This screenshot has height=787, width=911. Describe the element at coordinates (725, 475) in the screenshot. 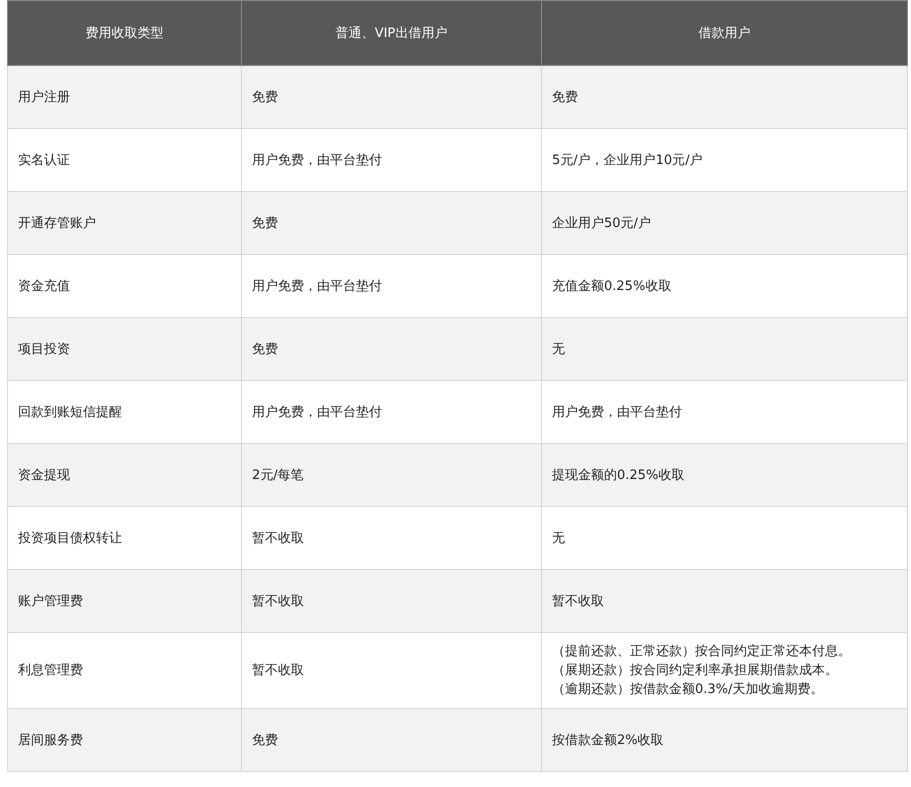

I see `table-cell: 提现金额的0.25%收取` at that location.